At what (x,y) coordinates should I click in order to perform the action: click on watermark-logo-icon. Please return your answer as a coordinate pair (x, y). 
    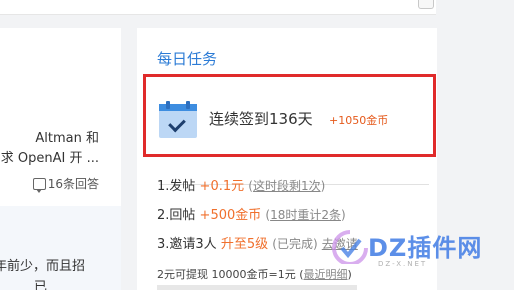
    Looking at the image, I should click on (350, 247).